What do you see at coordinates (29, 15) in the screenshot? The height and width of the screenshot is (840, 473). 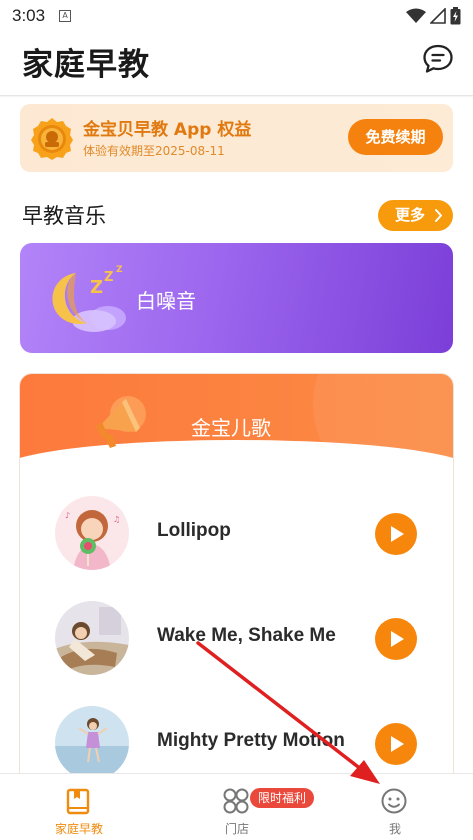 I see `status-time: 3:03` at bounding box center [29, 15].